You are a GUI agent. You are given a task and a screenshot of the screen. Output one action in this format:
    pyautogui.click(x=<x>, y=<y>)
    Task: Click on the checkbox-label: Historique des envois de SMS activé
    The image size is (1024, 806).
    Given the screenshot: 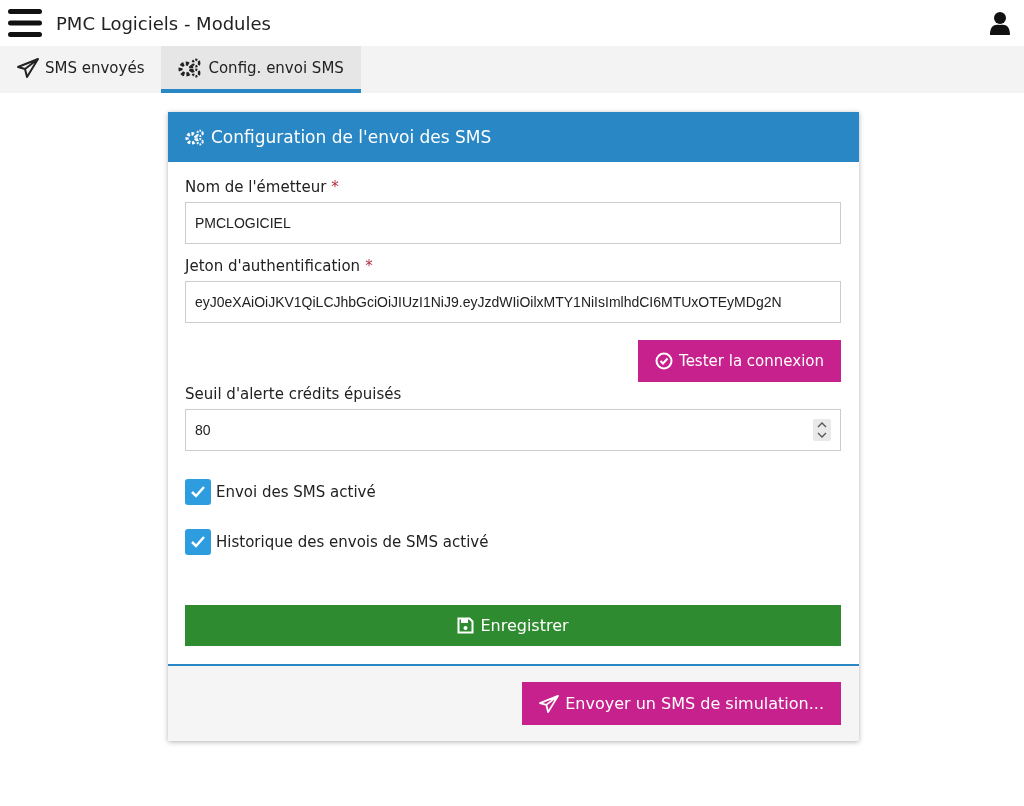 What is the action you would take?
    pyautogui.click(x=352, y=542)
    